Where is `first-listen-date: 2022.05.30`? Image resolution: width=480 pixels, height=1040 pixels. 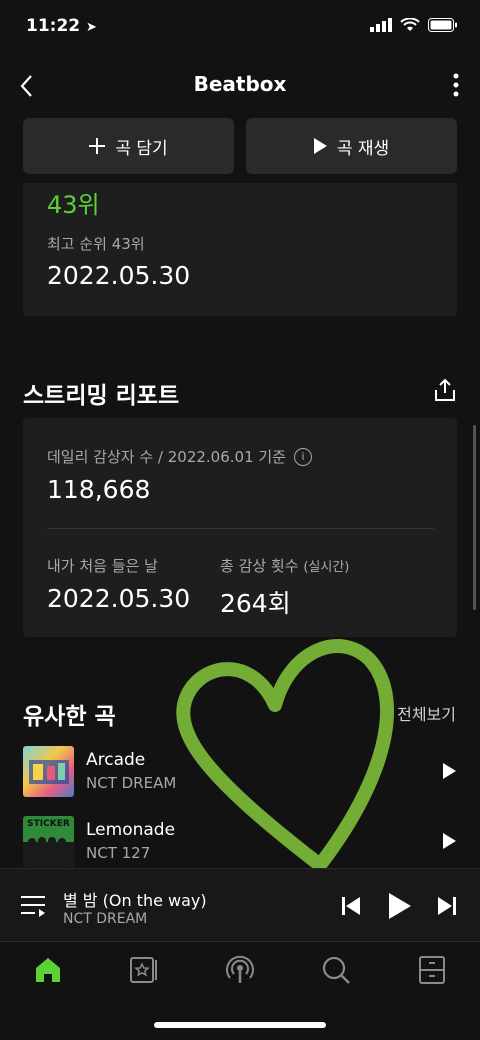
first-listen-date: 2022.05.30 is located at coordinates (119, 598).